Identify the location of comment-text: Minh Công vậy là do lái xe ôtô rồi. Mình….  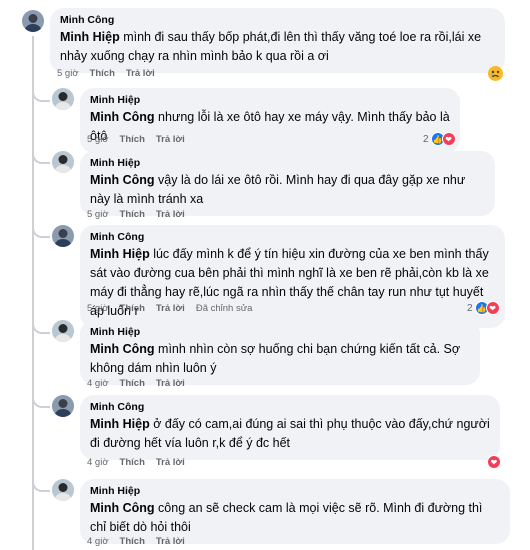
(287, 190).